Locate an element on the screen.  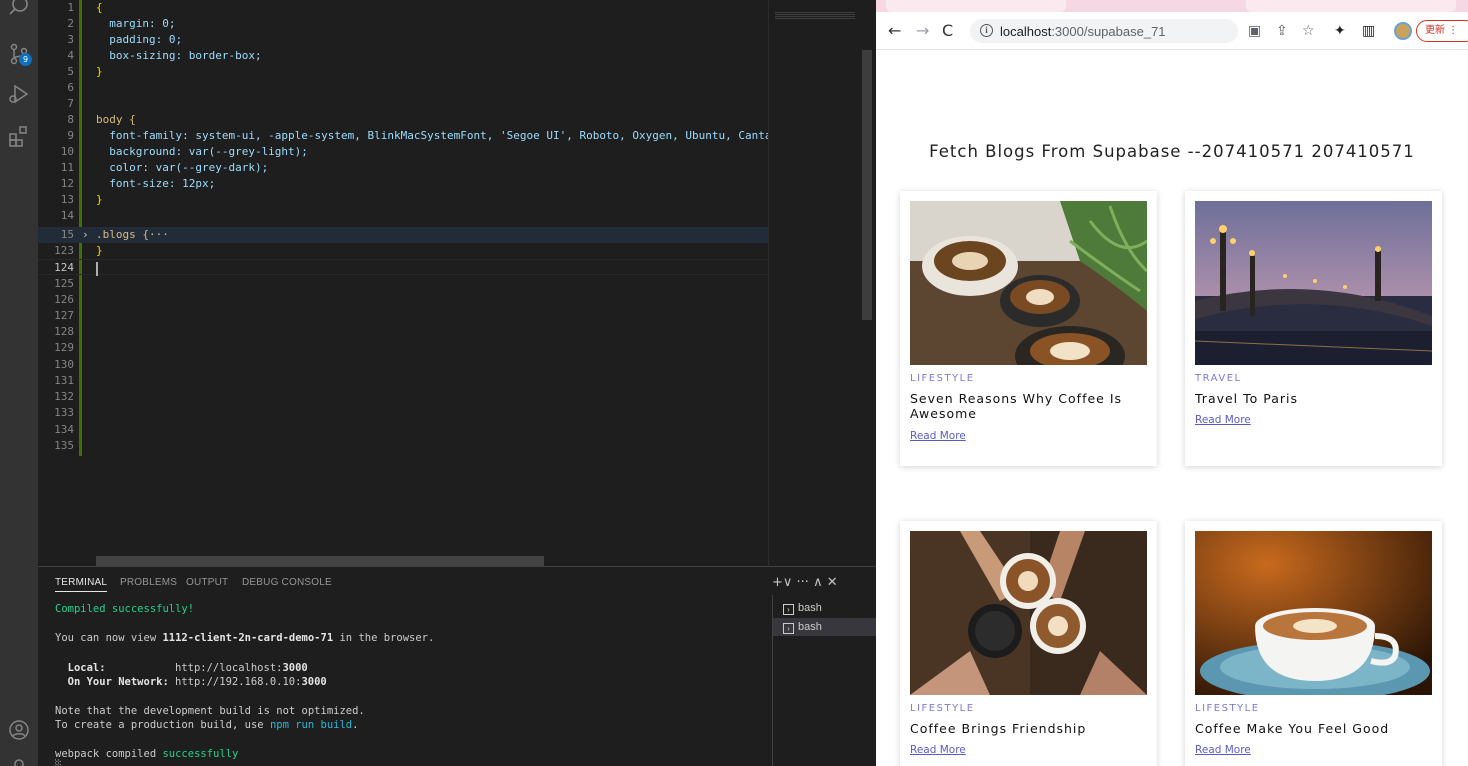
account-icon is located at coordinates (19, 730).